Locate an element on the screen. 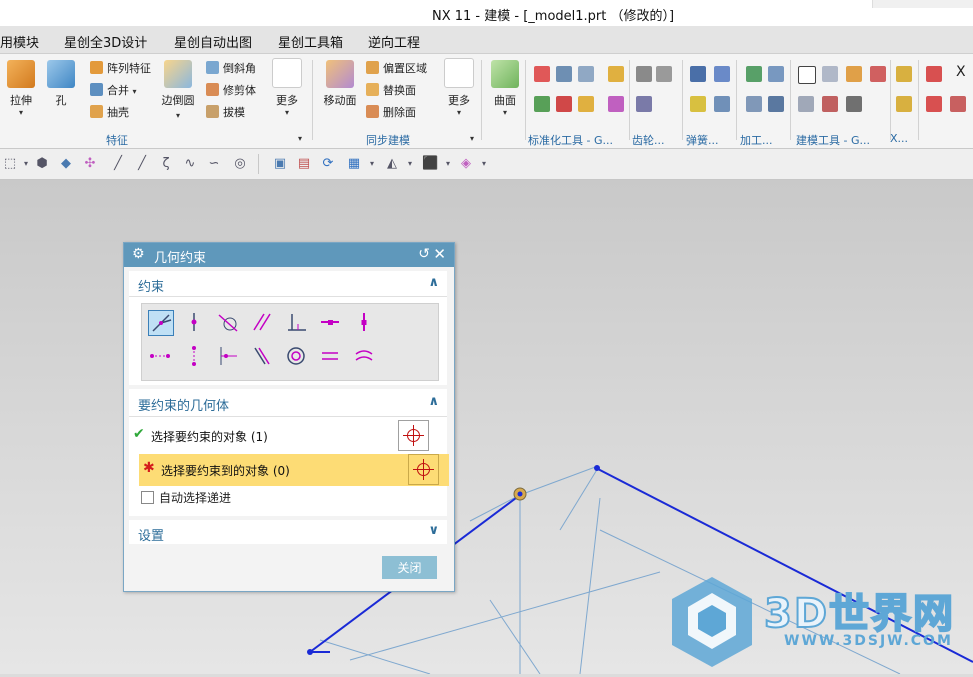 Image resolution: width=973 pixels, height=677 pixels. circle-icon: ◎ is located at coordinates (240, 164).